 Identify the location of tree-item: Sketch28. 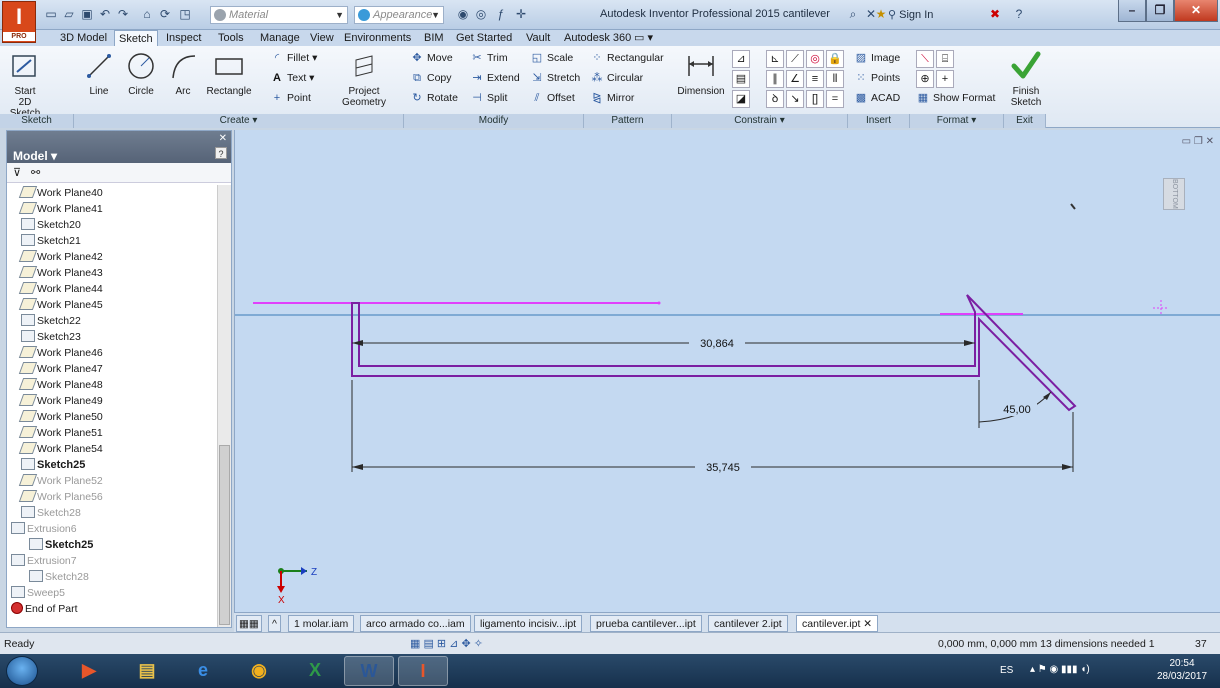
(59, 577).